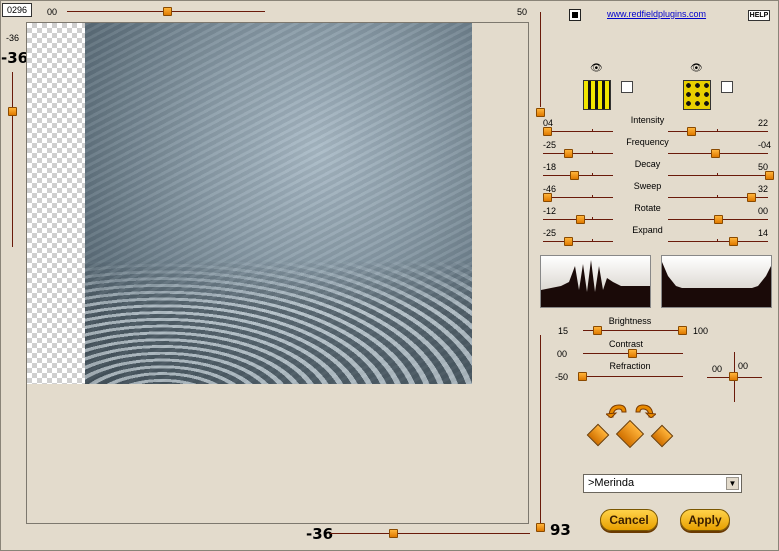  Describe the element at coordinates (625, 344) in the screenshot. I see `contrast-label: Contrast` at that location.